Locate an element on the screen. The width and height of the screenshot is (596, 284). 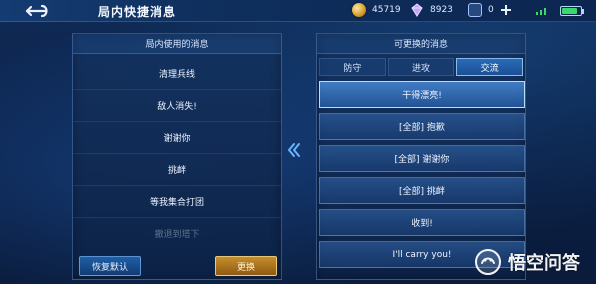
left-message-label: 清理兵线 is located at coordinates (176, 75).